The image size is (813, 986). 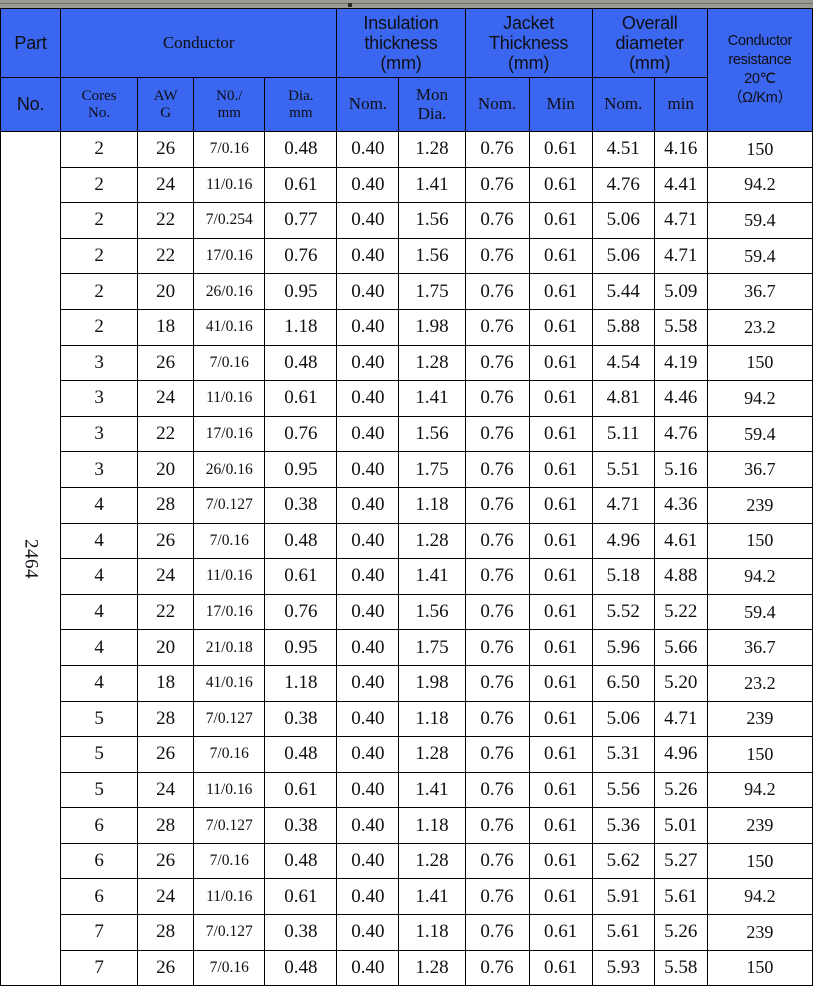 What do you see at coordinates (432, 897) in the screenshot?
I see `cell-insulation-mon-dia: 1.41` at bounding box center [432, 897].